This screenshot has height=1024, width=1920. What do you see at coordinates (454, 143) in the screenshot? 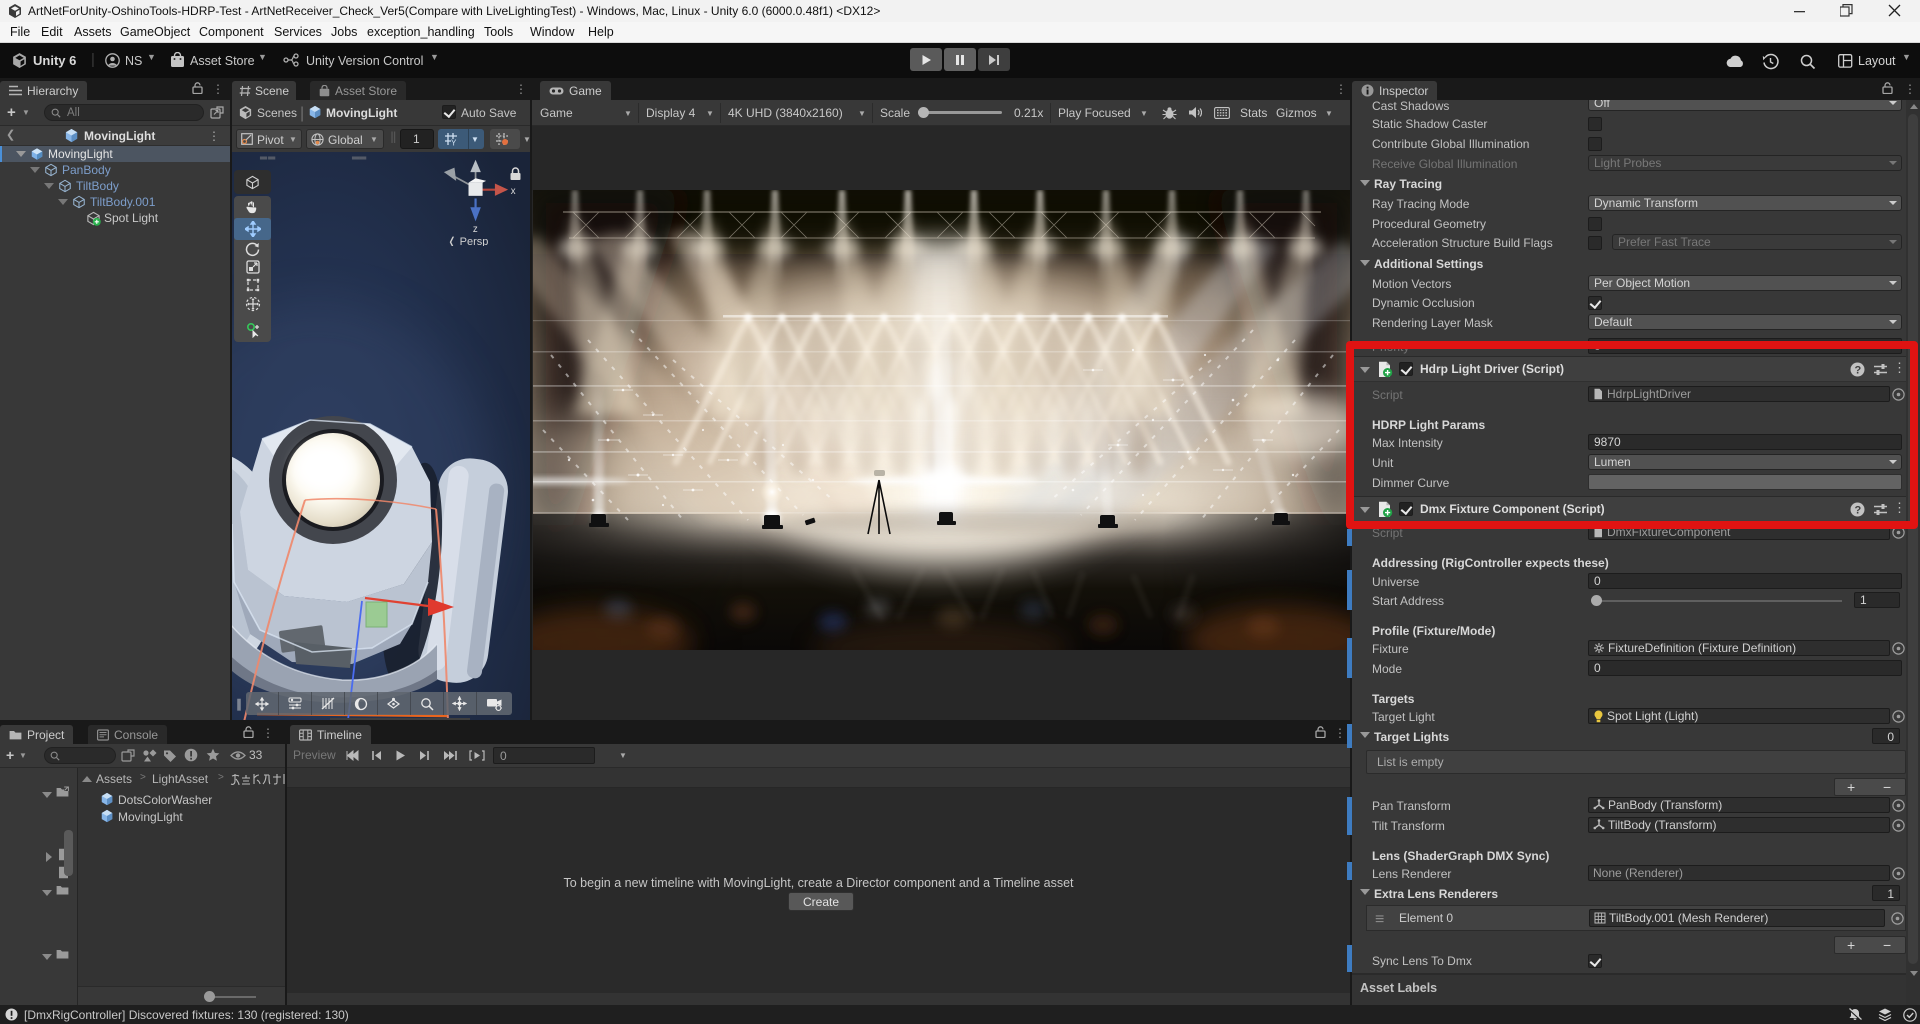
I see `svg-text: Y` at bounding box center [454, 143].